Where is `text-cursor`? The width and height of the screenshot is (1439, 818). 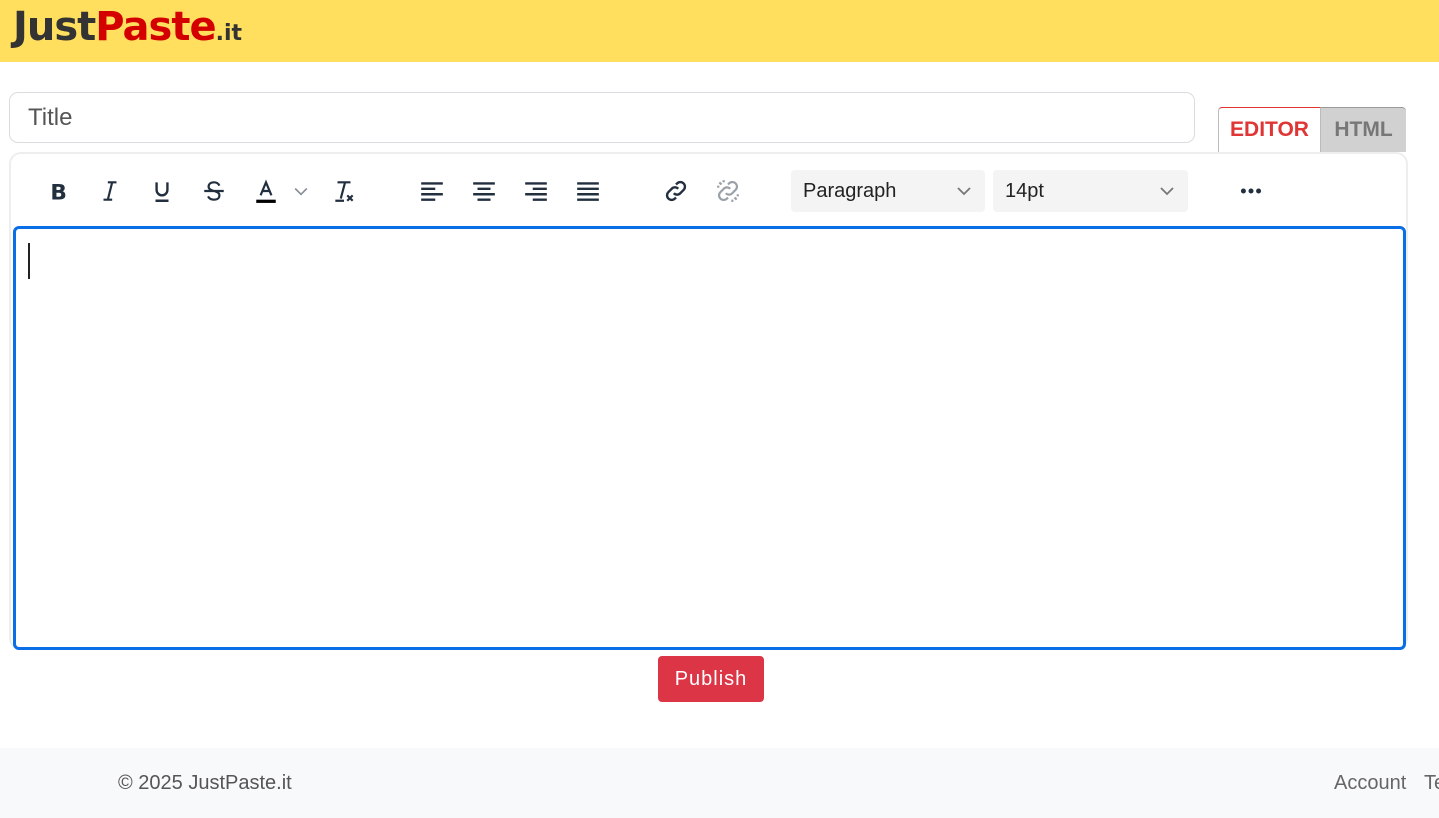 text-cursor is located at coordinates (29, 261).